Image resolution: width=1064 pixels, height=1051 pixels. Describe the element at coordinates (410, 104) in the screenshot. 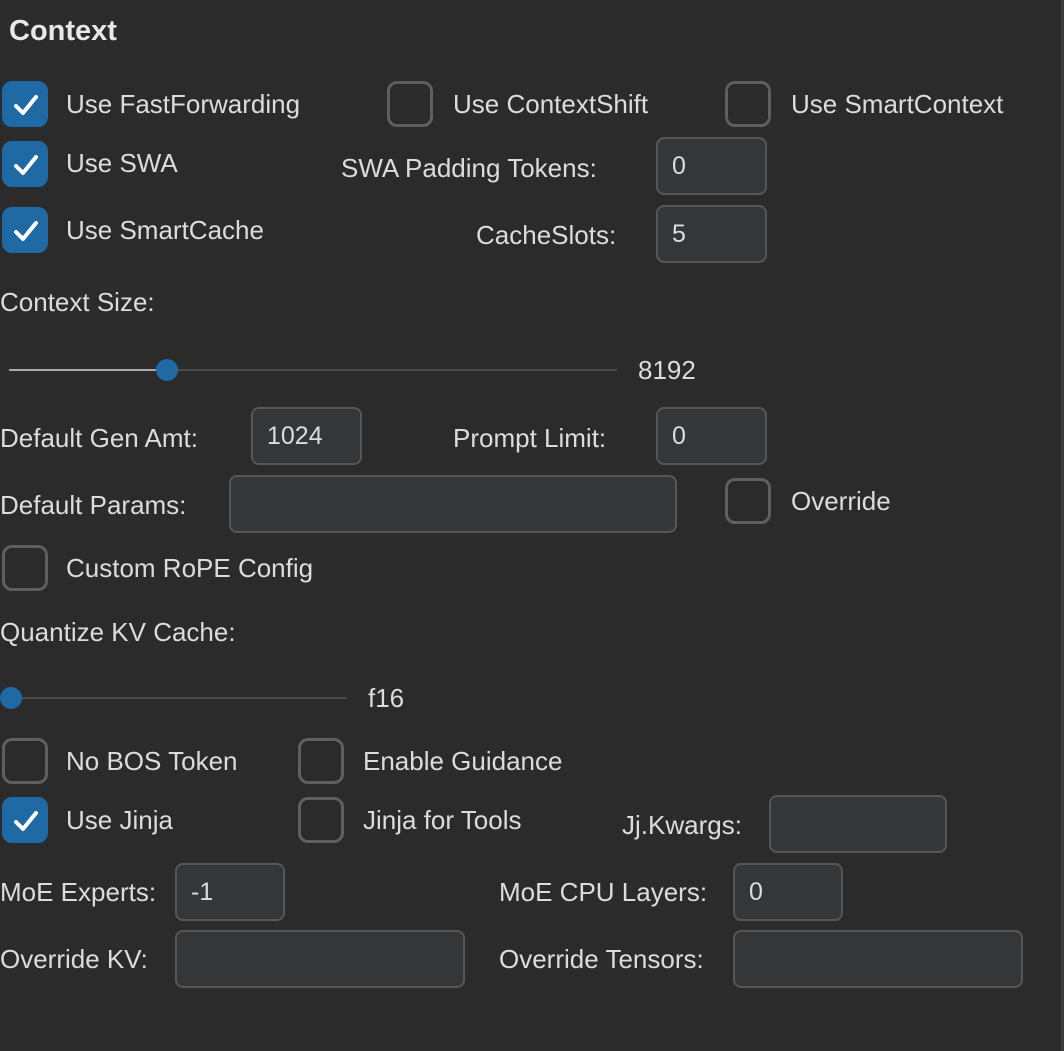

I see `use-contextshift-checkbox` at that location.